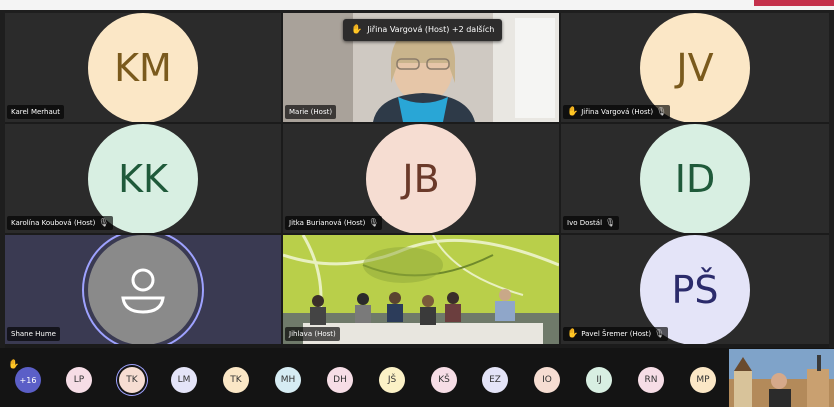 This screenshot has height=407, width=834. What do you see at coordinates (431, 29) in the screenshot?
I see `notification-text: Jiřina Vargová (Host) +2 dalších` at bounding box center [431, 29].